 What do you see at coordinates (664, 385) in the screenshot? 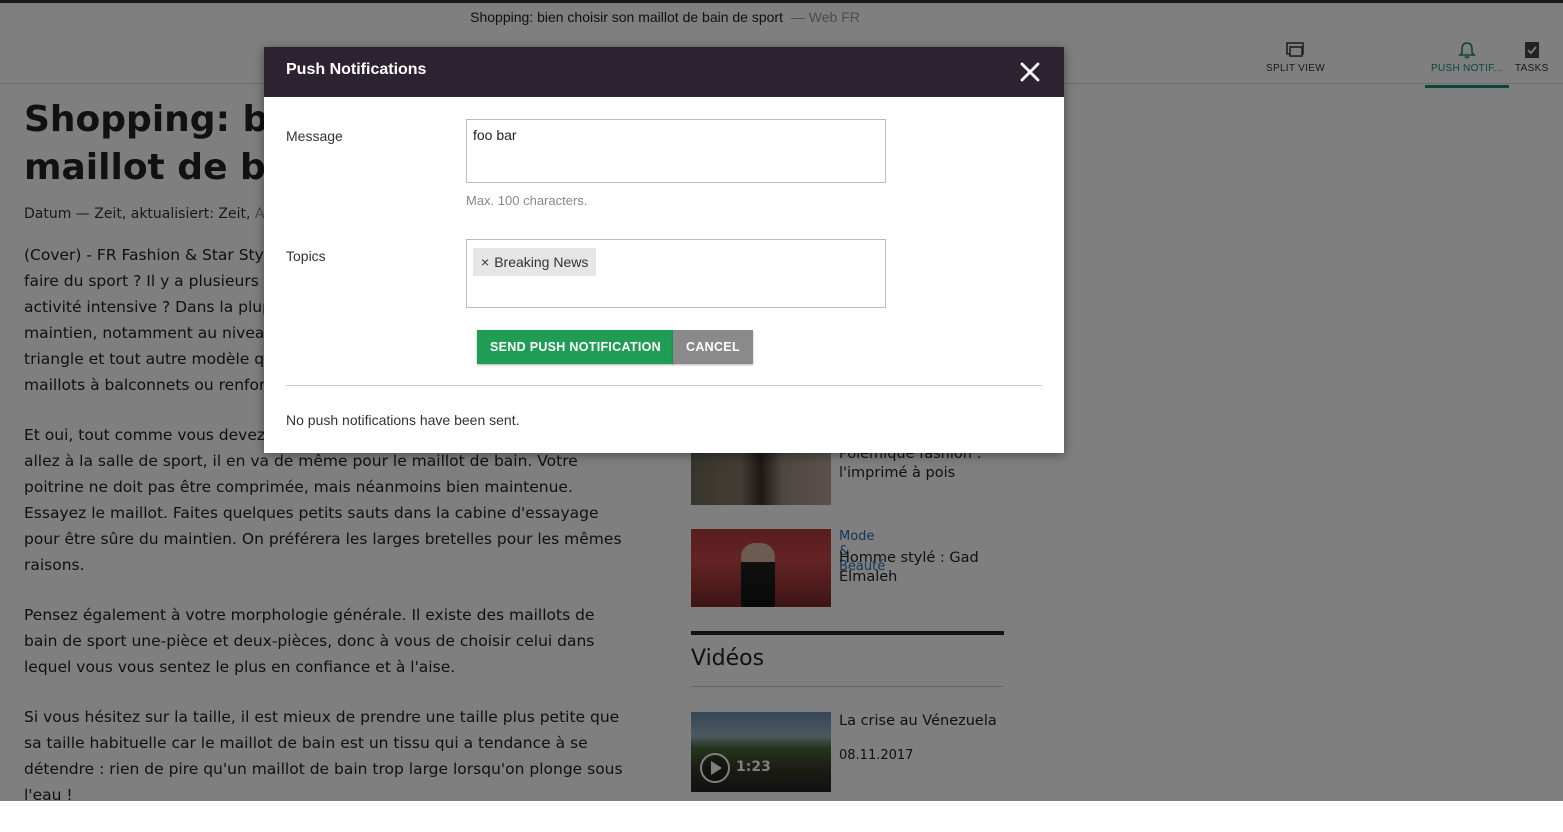
I see `dialog-divider` at bounding box center [664, 385].